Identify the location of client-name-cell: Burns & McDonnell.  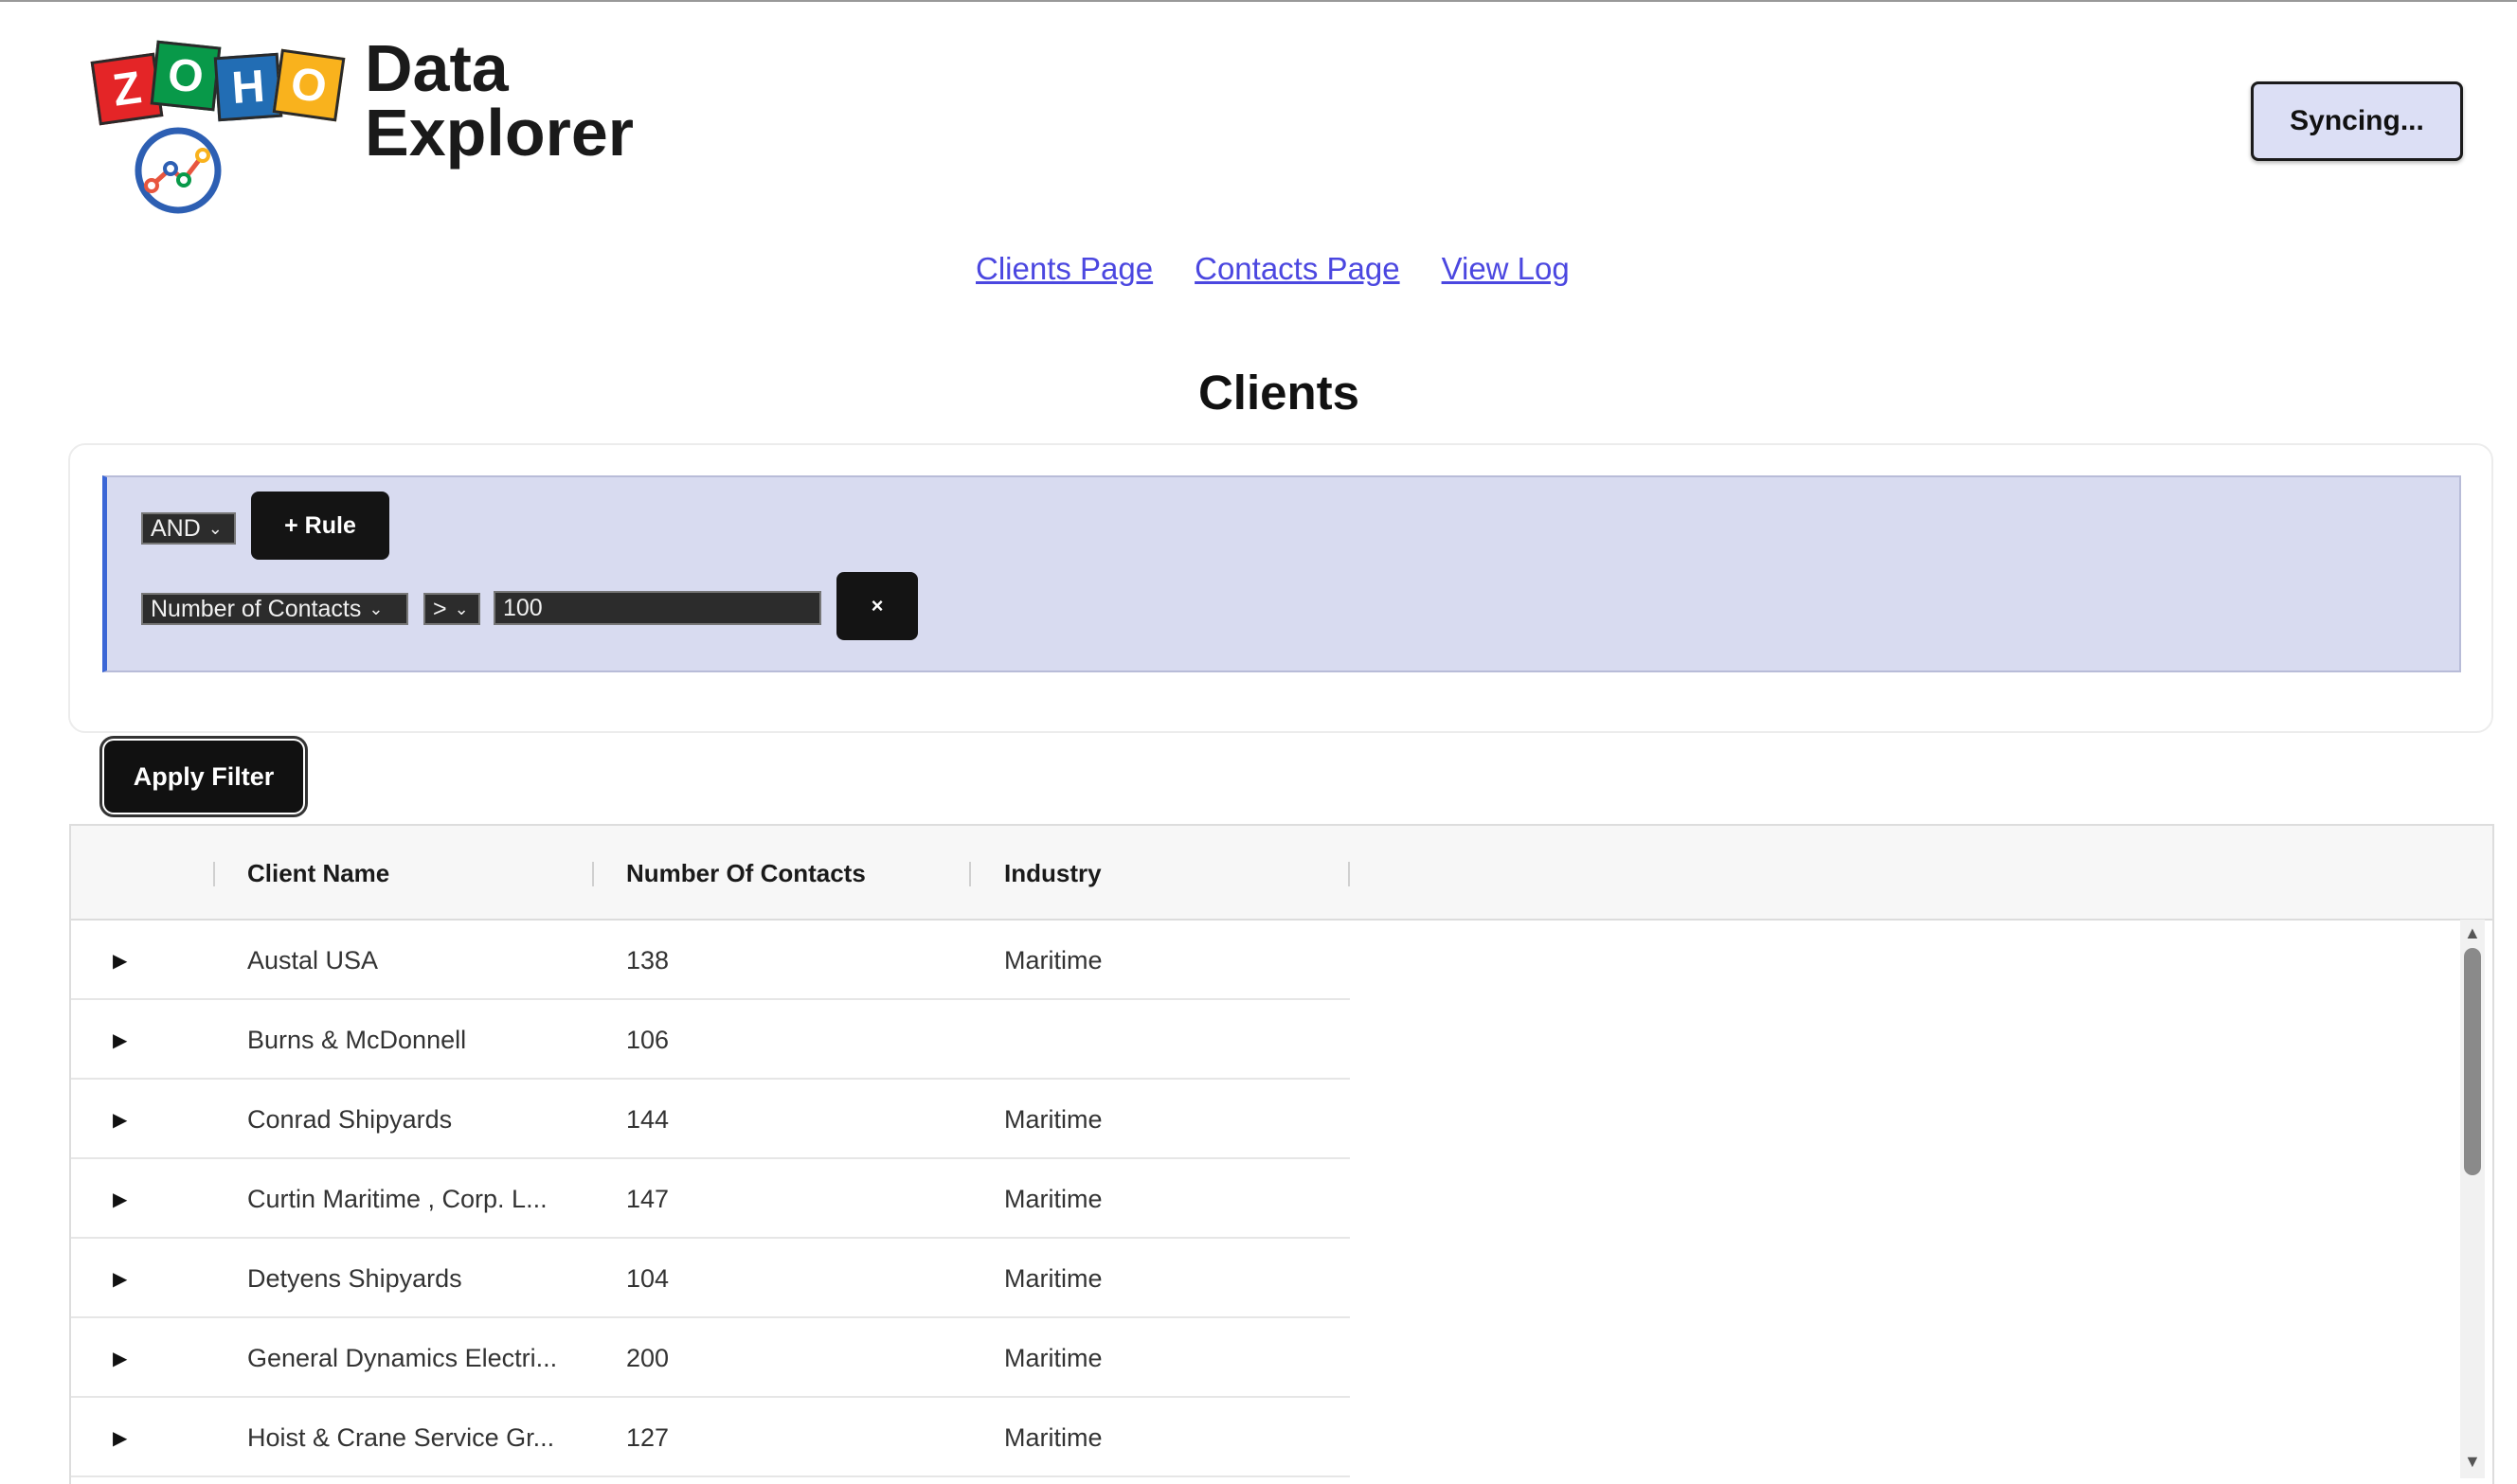
(357, 1039).